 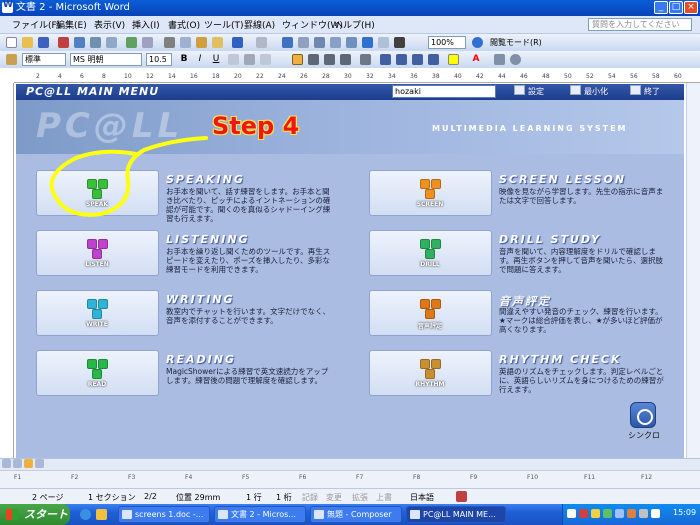 I want to click on style-select: 標準, so click(x=44, y=59).